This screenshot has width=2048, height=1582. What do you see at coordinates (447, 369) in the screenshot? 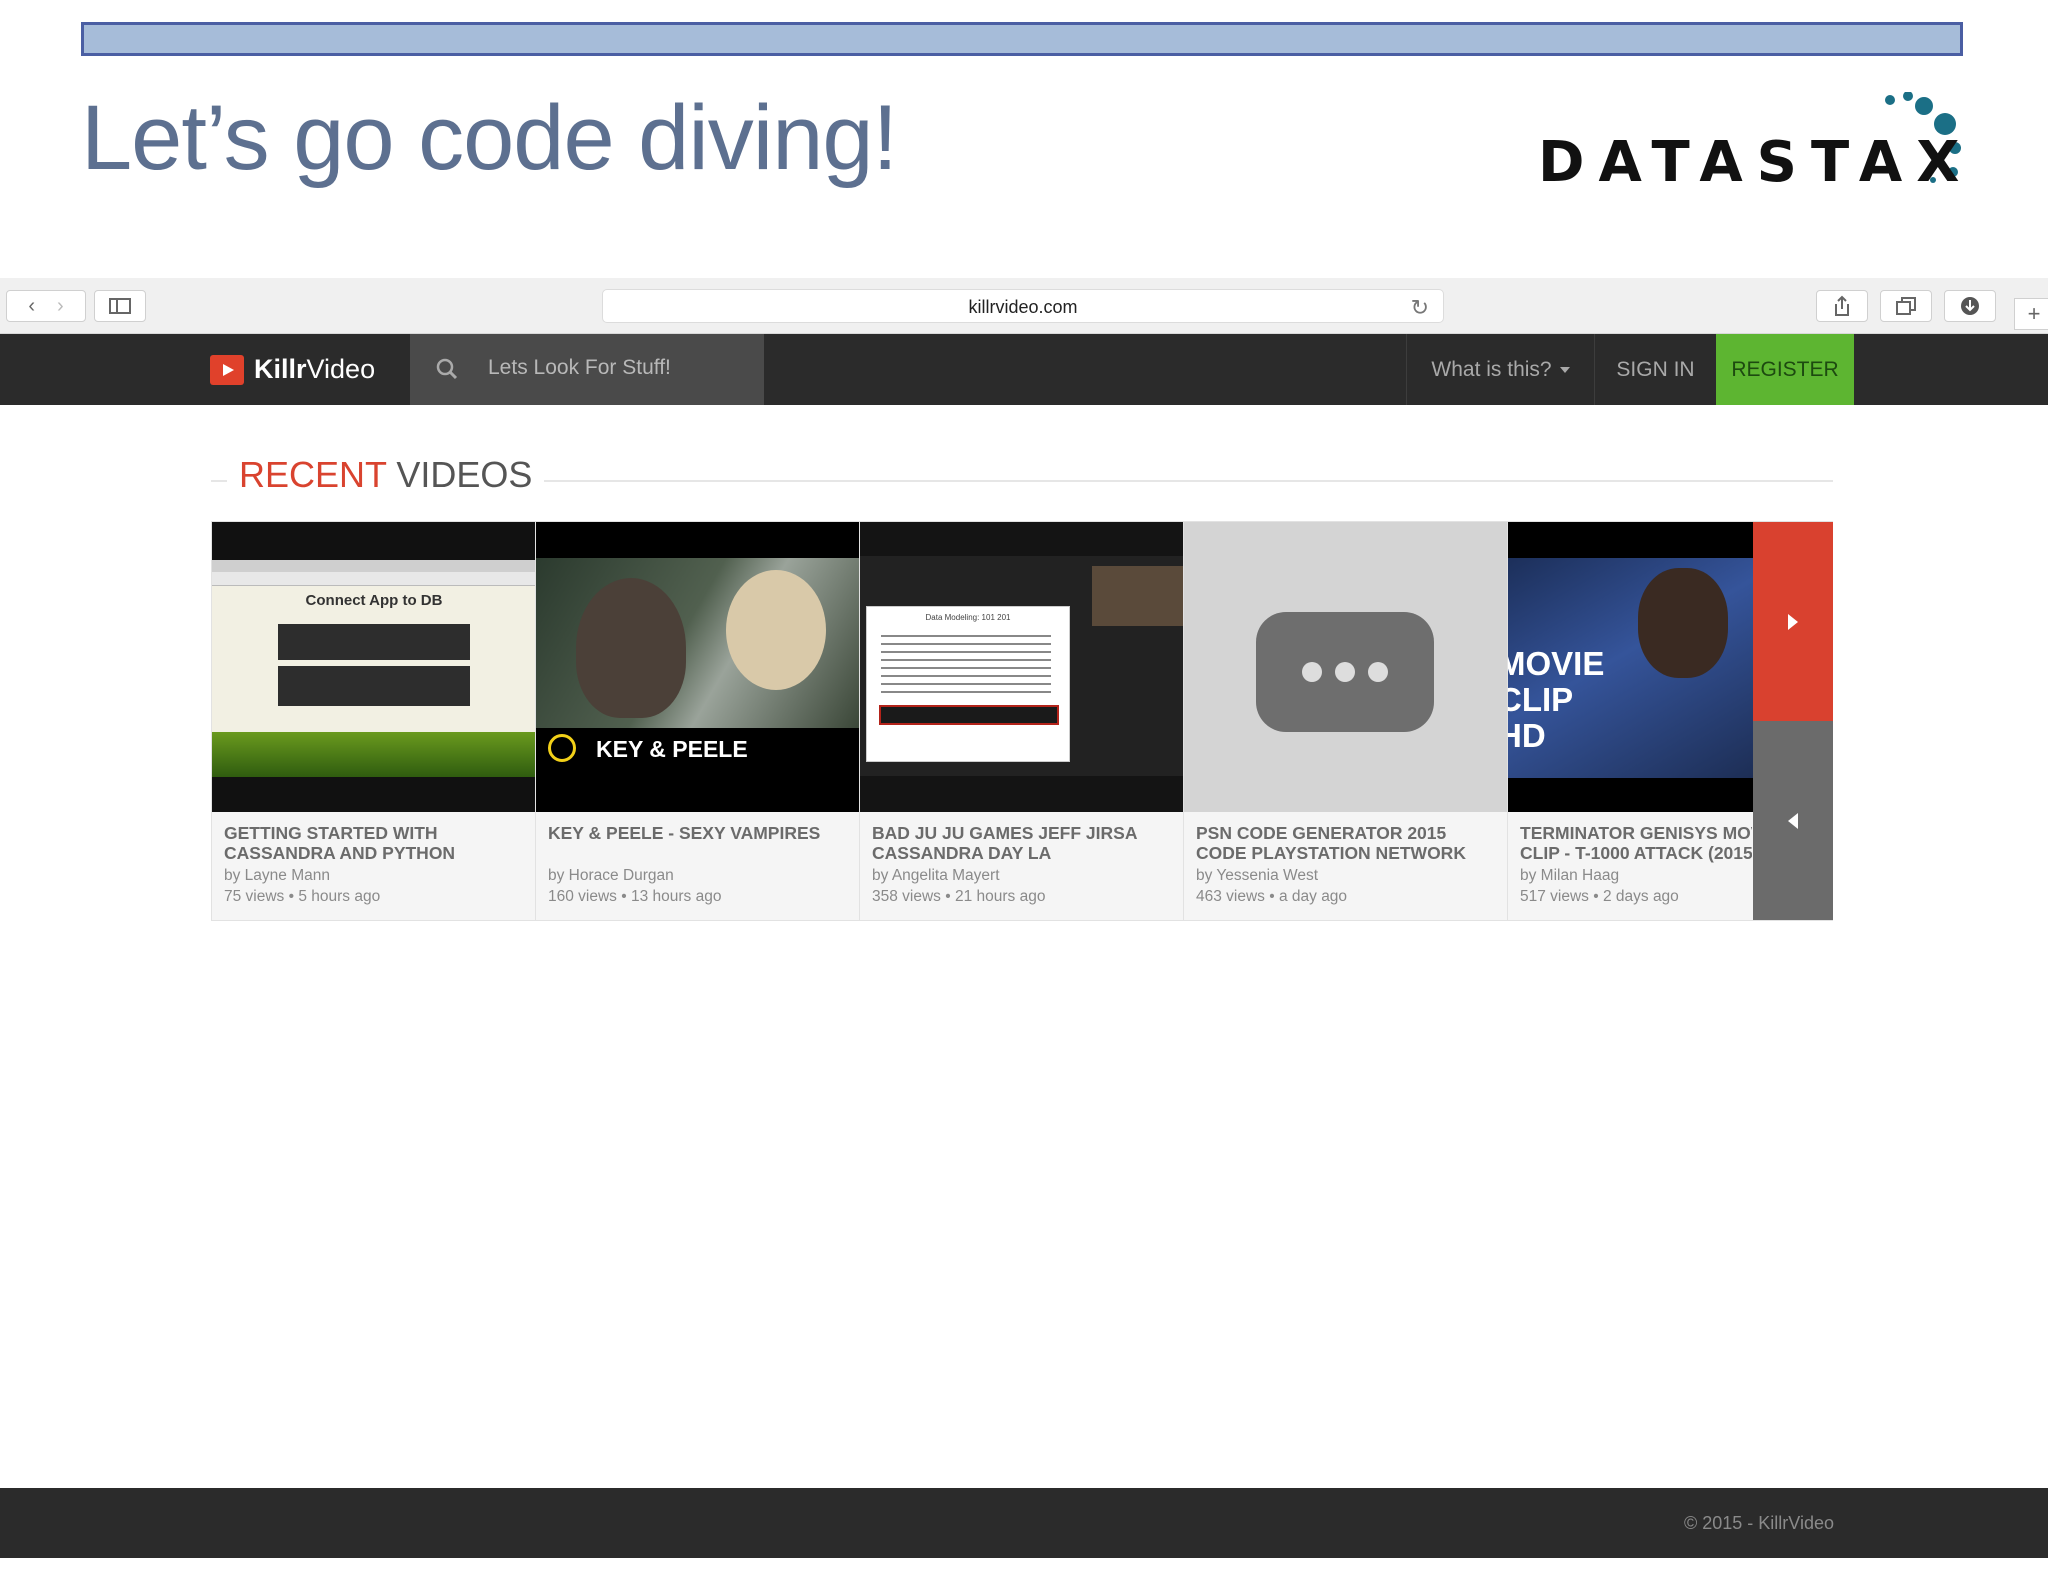
I see `search-icon` at bounding box center [447, 369].